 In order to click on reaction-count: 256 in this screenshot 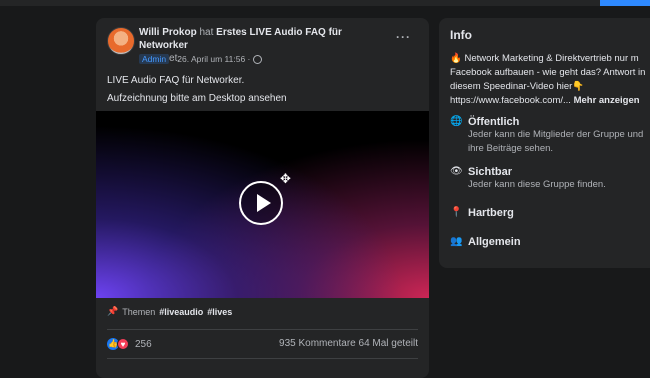, I will do `click(143, 344)`.